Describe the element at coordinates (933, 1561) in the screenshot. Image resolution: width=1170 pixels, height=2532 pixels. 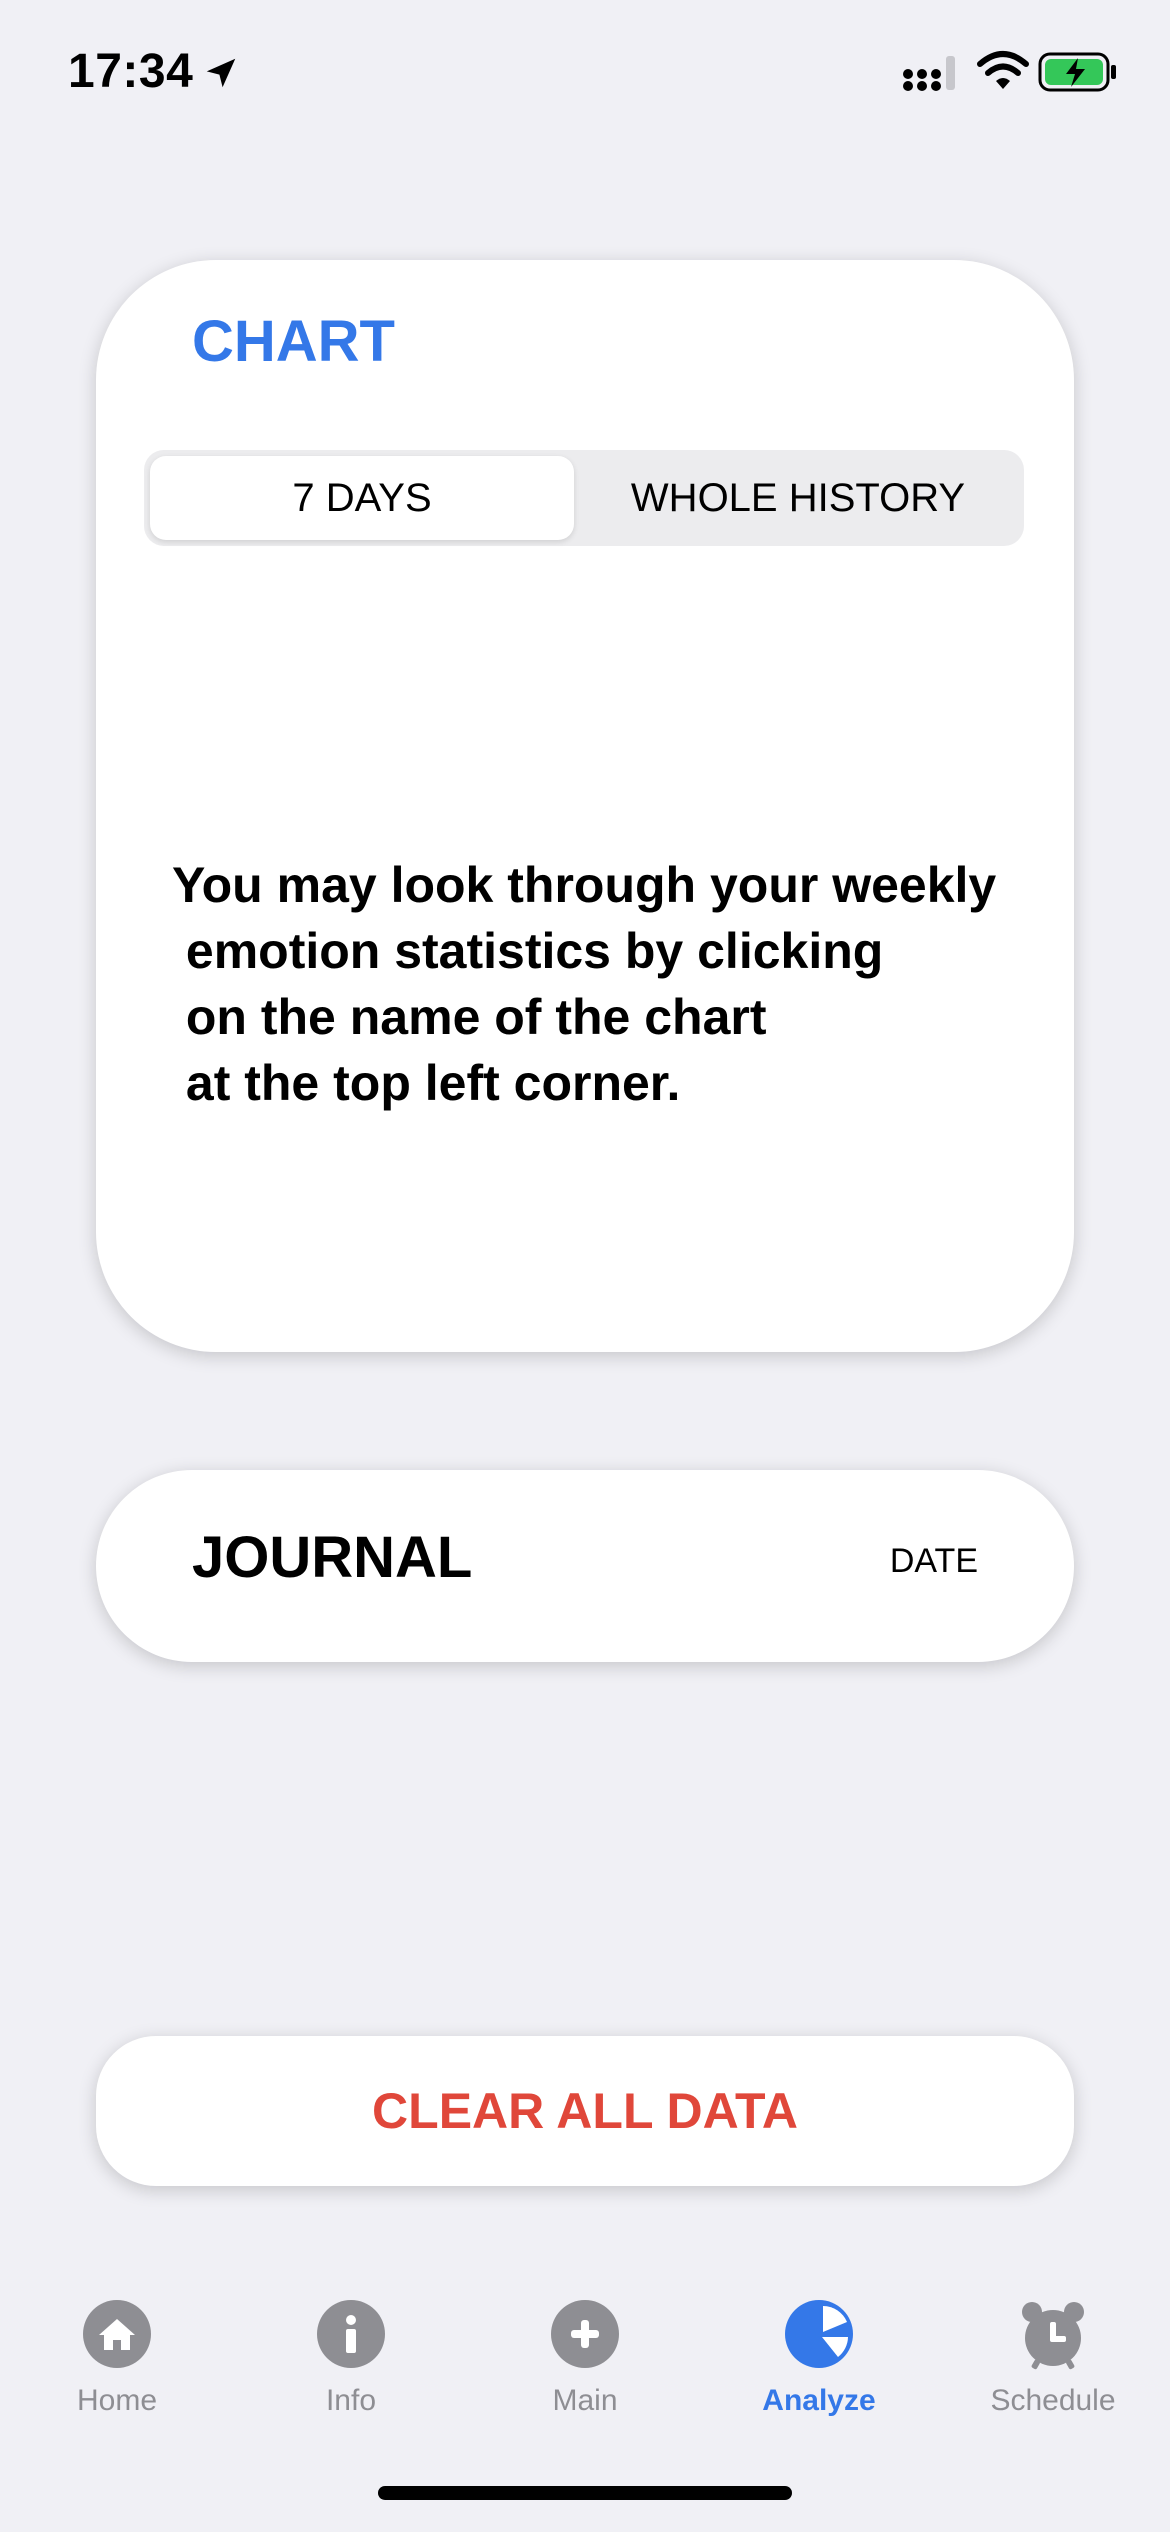
I see `journal-date-label: DATE` at that location.